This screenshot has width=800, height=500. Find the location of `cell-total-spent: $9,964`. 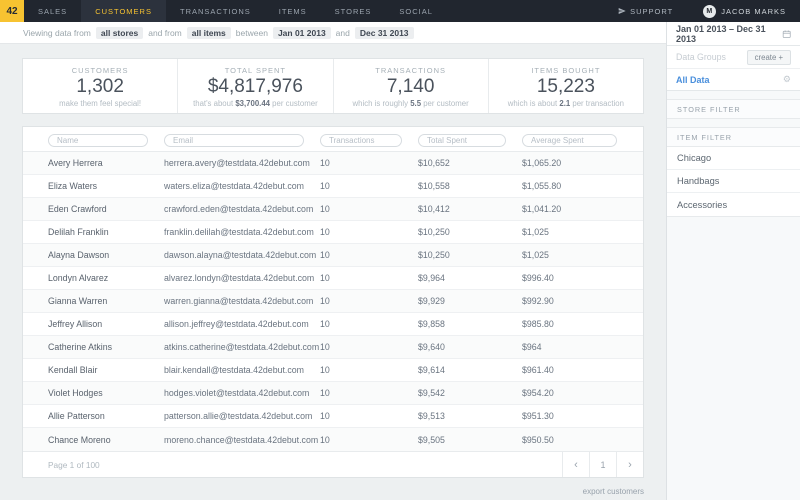

cell-total-spent: $9,964 is located at coordinates (431, 278).